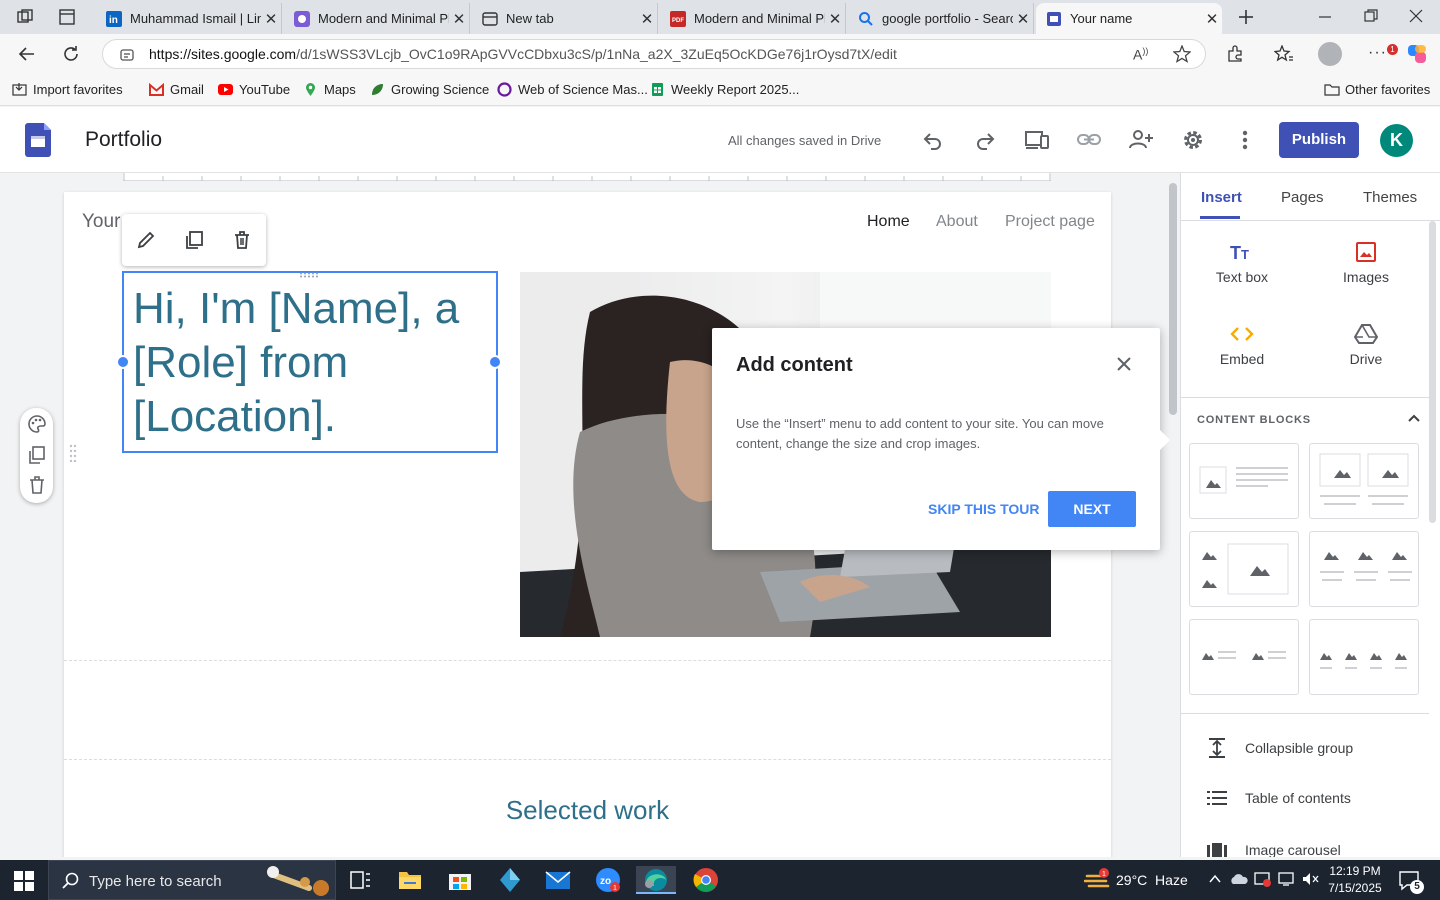  What do you see at coordinates (309, 275) in the screenshot?
I see `drag-handle-icon` at bounding box center [309, 275].